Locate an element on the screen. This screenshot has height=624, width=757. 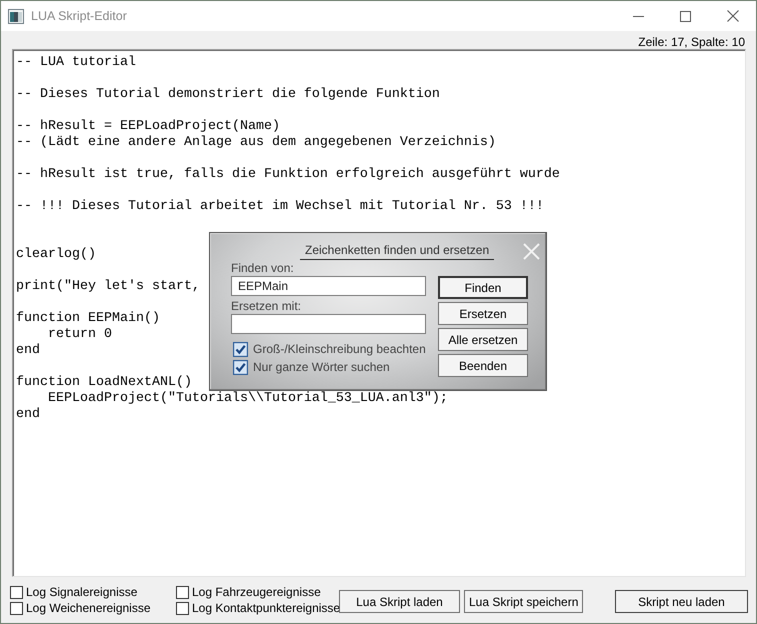
code-line: function EEPMain() is located at coordinates (88, 318).